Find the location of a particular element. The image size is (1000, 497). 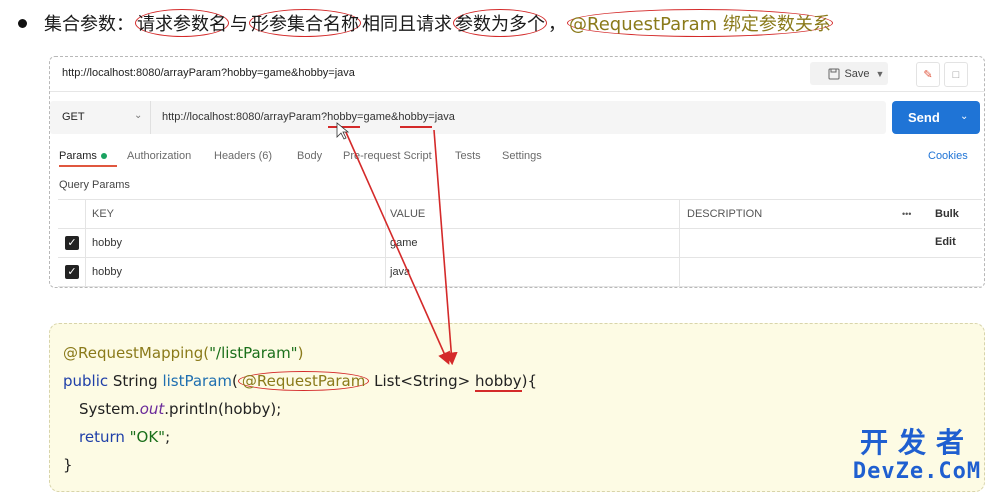

column-header-description: DESCRIPTION is located at coordinates (725, 214).